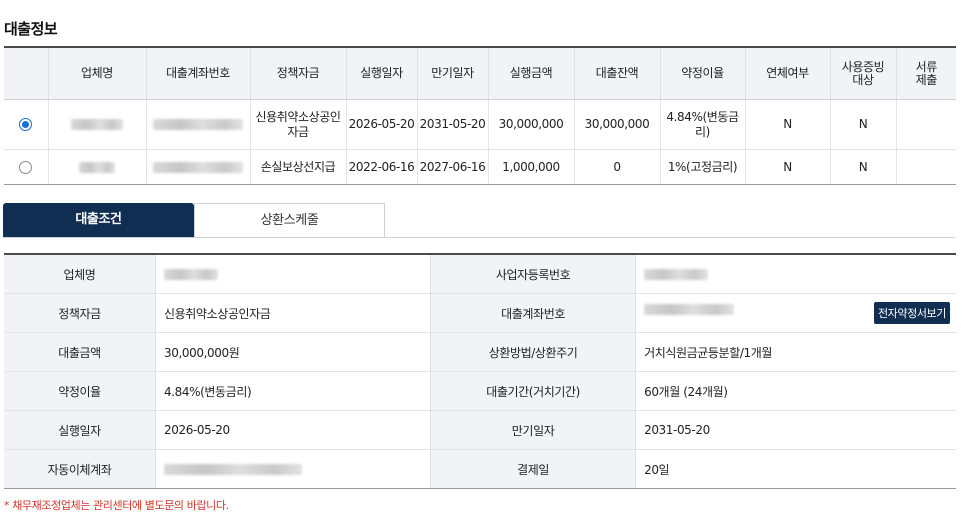  What do you see at coordinates (381, 73) in the screenshot?
I see `header-exec-date: 실행일자` at bounding box center [381, 73].